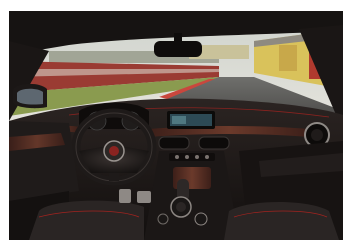 This screenshot has height=242, width=352. What do you see at coordinates (191, 120) in the screenshot?
I see `infotainment-screen` at bounding box center [191, 120].